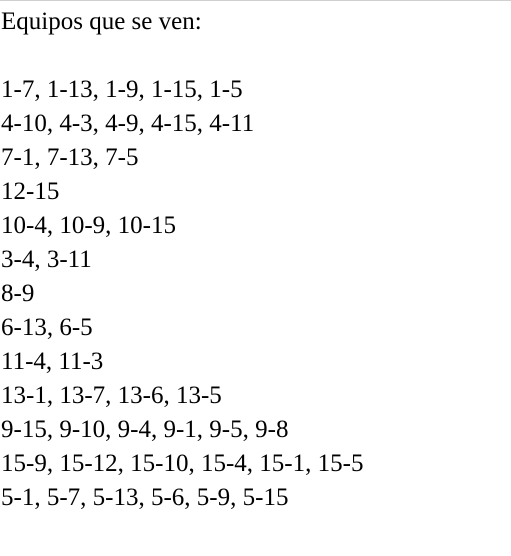 The width and height of the screenshot is (511, 556). What do you see at coordinates (52, 361) in the screenshot?
I see `pairing-line: 11-4, 11-3` at bounding box center [52, 361].